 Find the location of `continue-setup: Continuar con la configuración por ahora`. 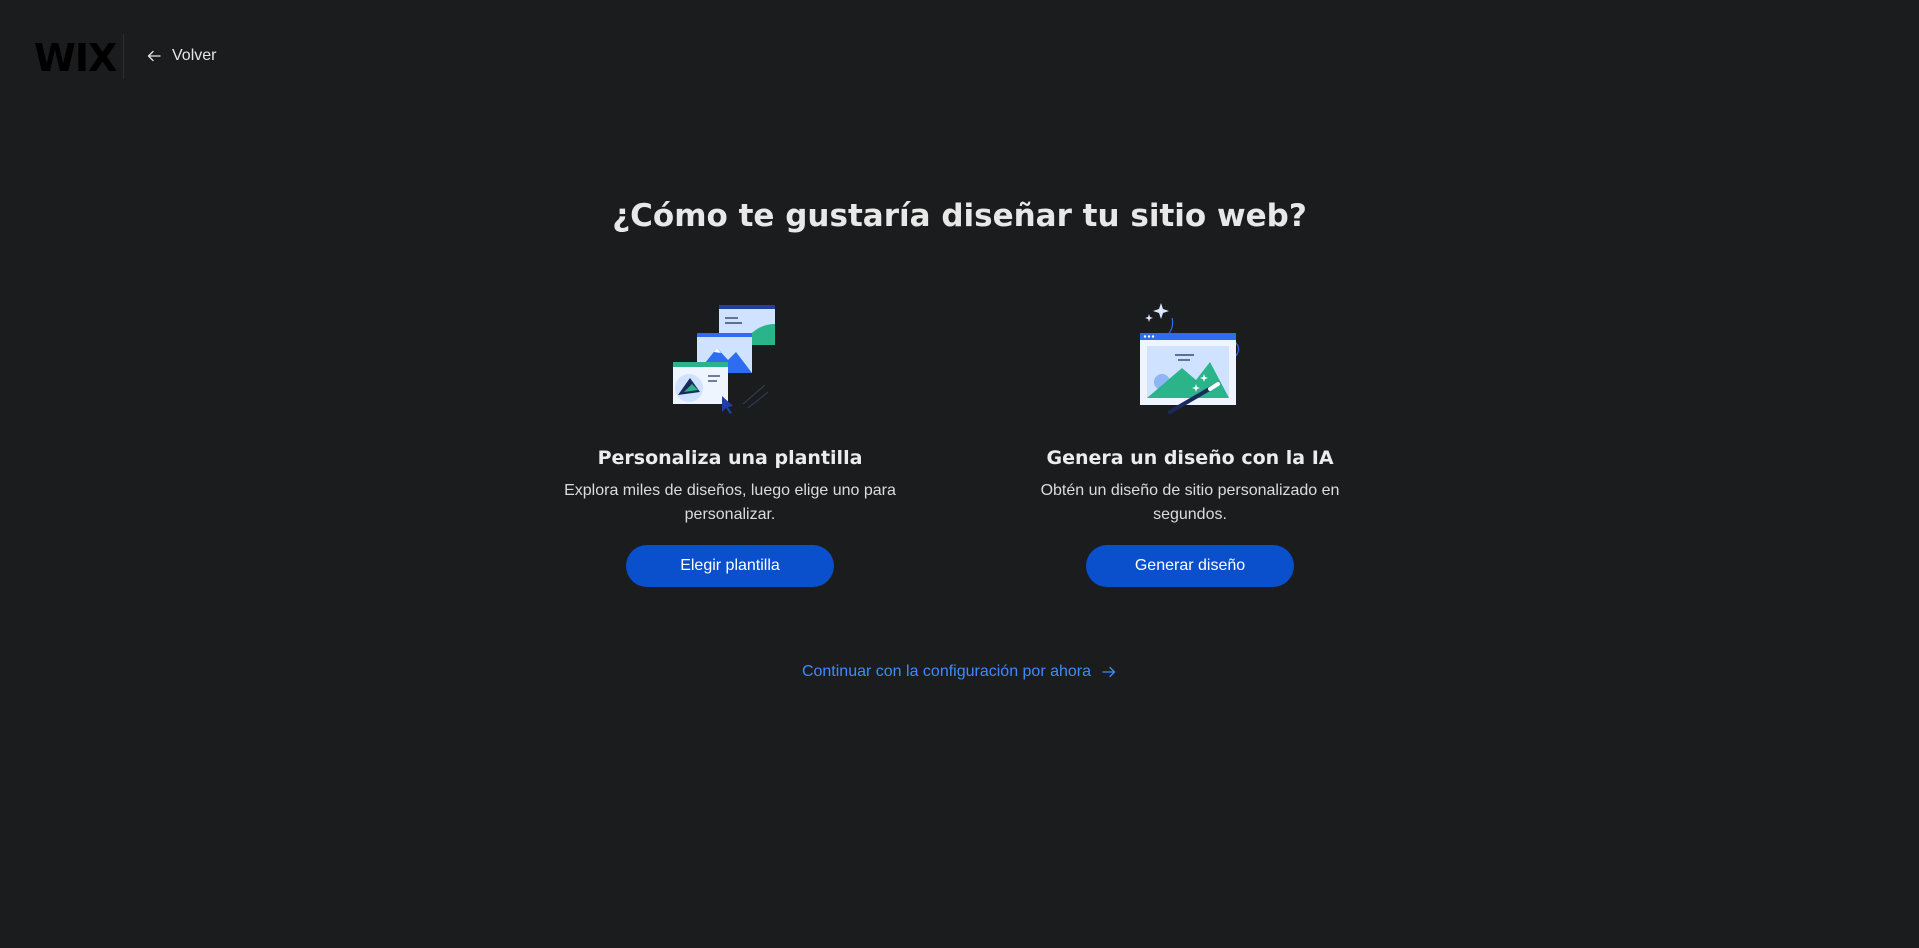

continue-setup: Continuar con la configuración por ahora is located at coordinates (959, 672).